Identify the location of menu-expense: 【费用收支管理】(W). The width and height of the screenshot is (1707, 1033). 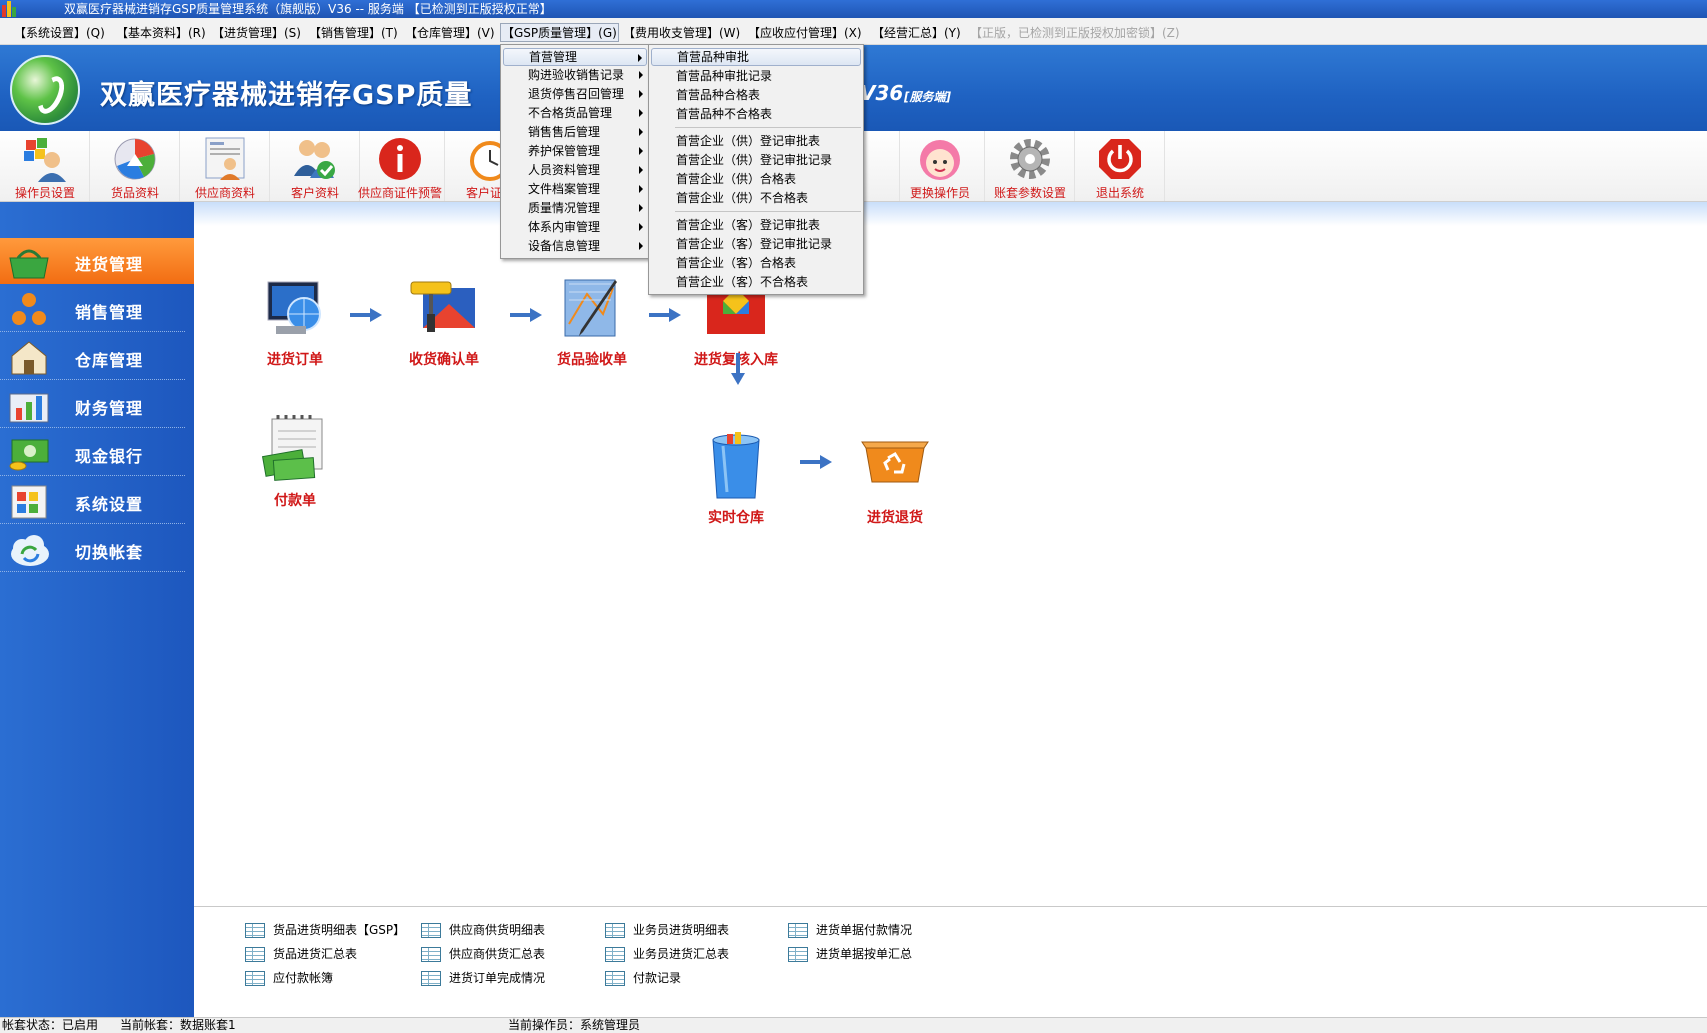
(681, 32).